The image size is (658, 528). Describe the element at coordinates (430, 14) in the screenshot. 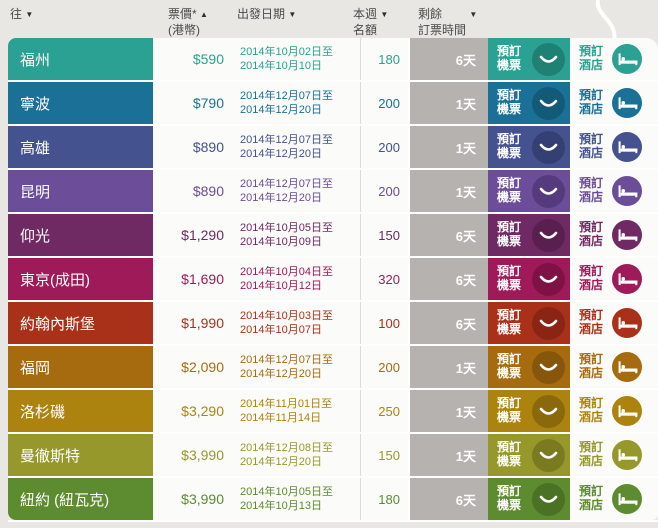

I see `remaining-header-label1: 剩餘` at that location.